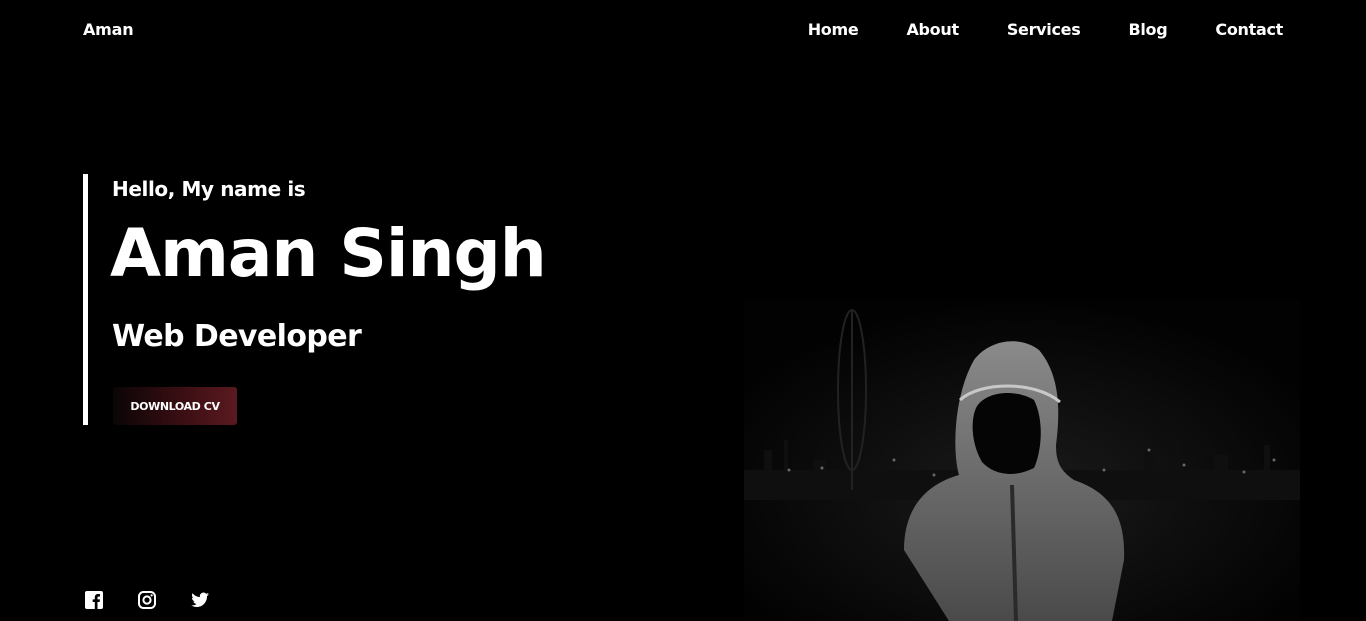 This screenshot has height=621, width=1366. What do you see at coordinates (237, 336) in the screenshot?
I see `hero-role: Web Developer` at bounding box center [237, 336].